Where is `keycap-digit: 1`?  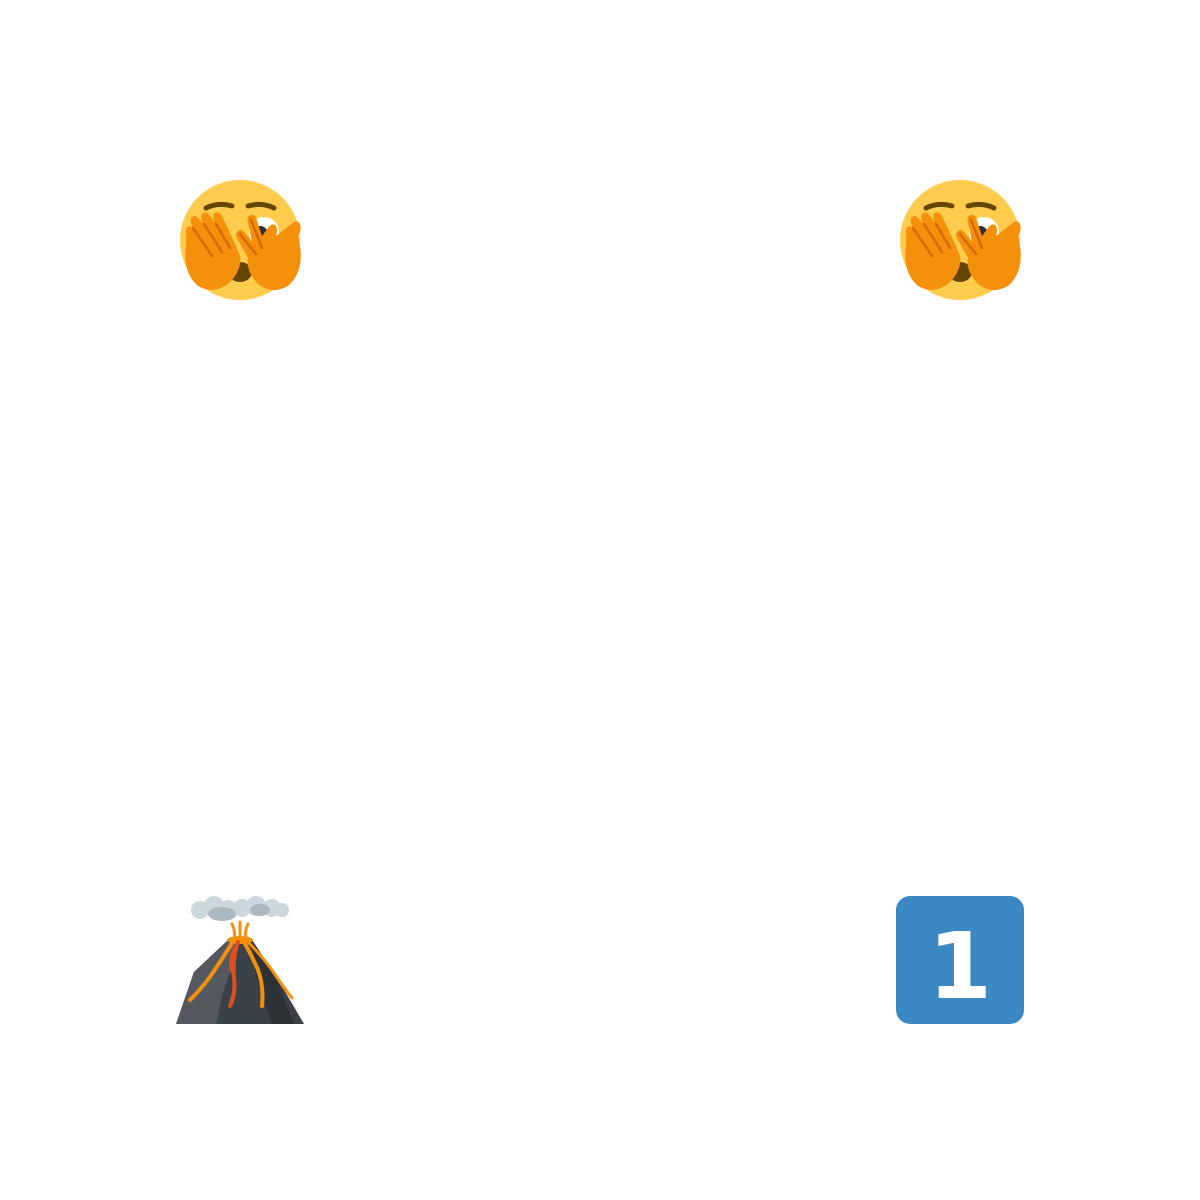
keycap-digit: 1 is located at coordinates (960, 966).